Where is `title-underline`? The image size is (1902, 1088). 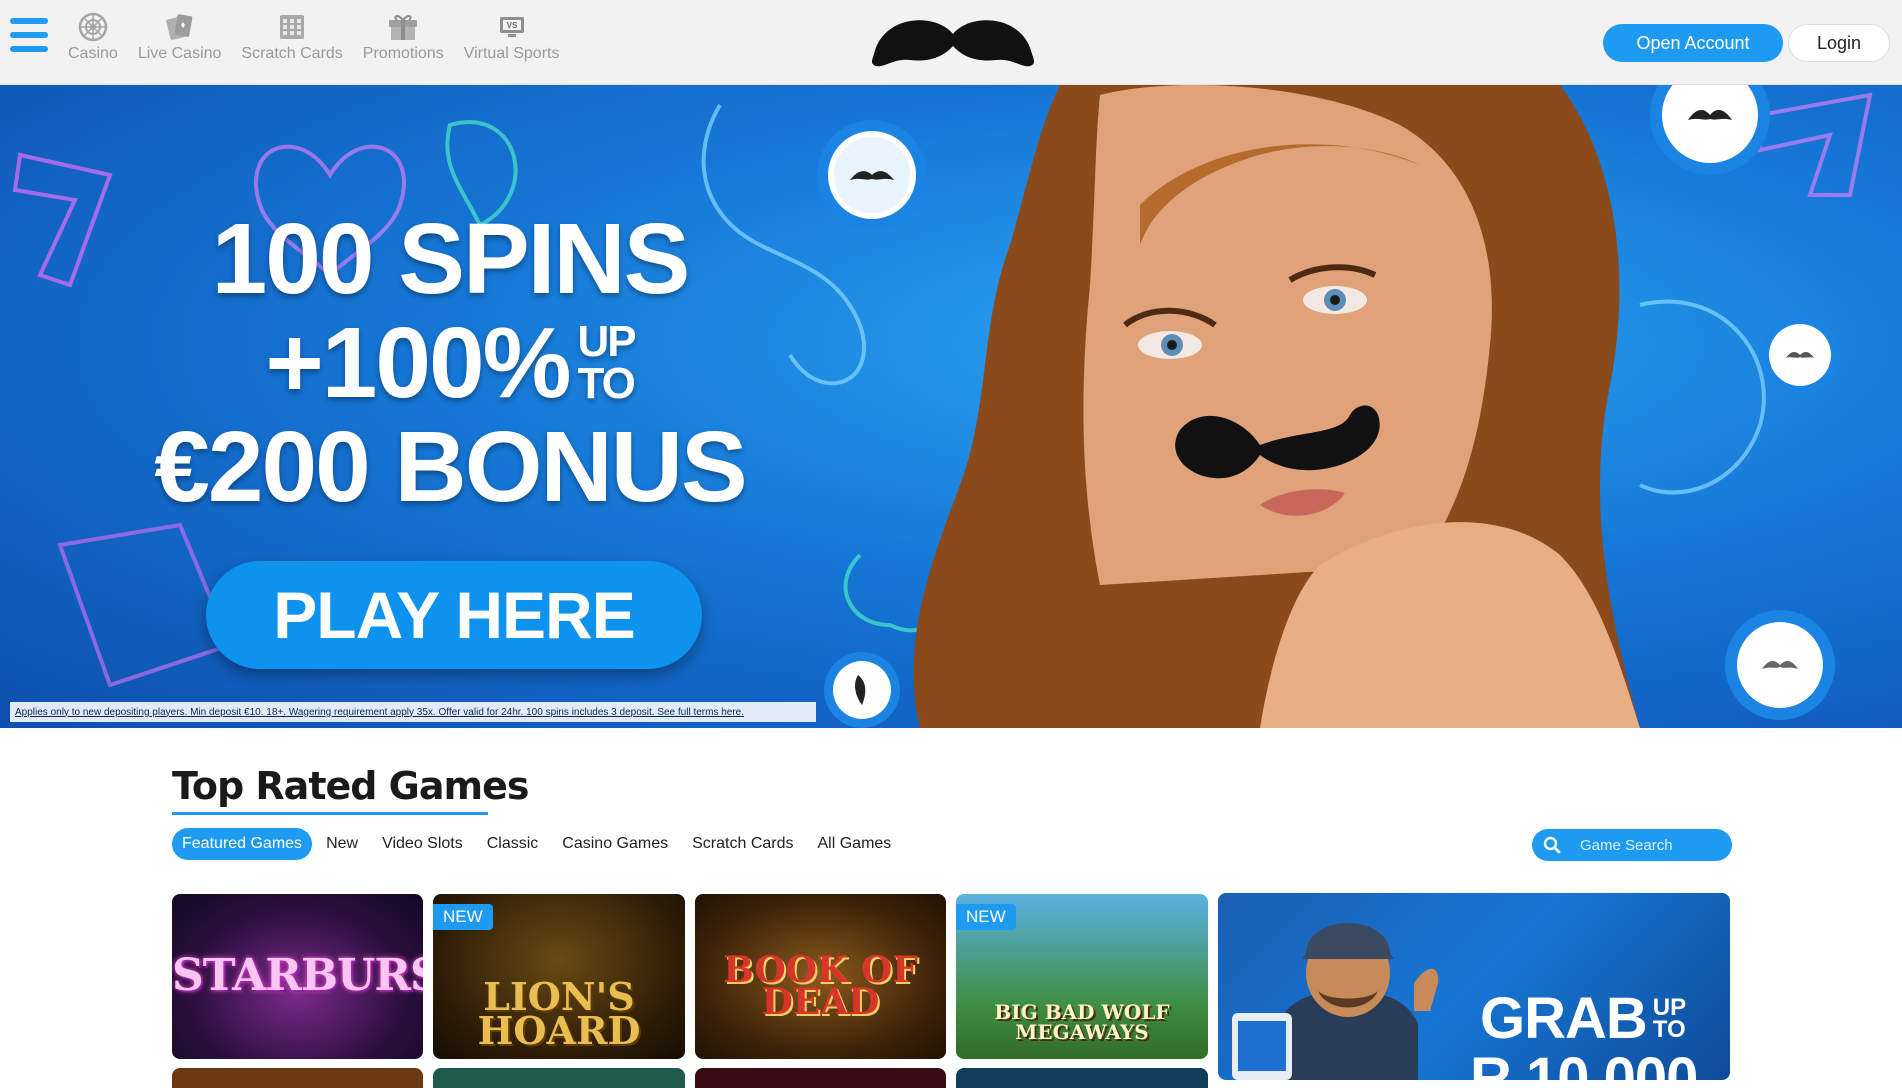
title-underline is located at coordinates (330, 813).